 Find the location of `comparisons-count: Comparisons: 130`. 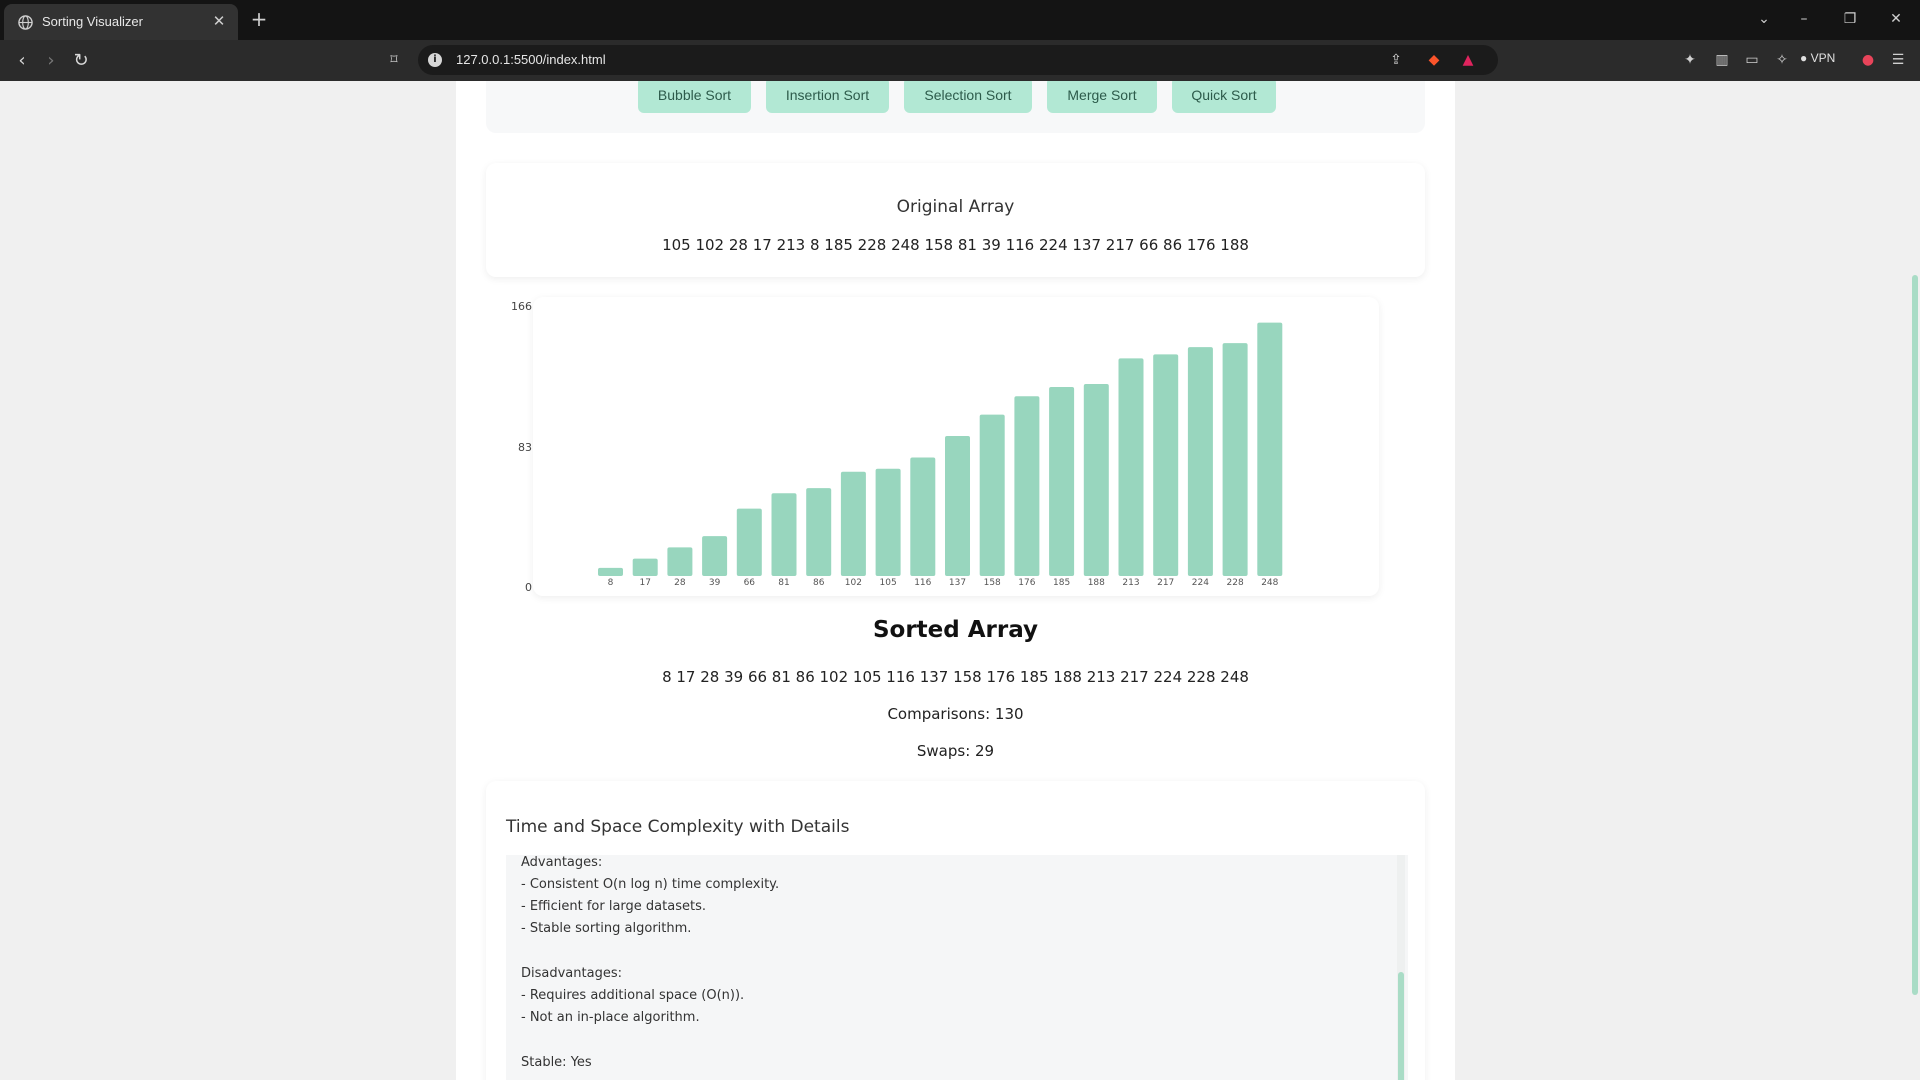

comparisons-count: Comparisons: 130 is located at coordinates (955, 714).